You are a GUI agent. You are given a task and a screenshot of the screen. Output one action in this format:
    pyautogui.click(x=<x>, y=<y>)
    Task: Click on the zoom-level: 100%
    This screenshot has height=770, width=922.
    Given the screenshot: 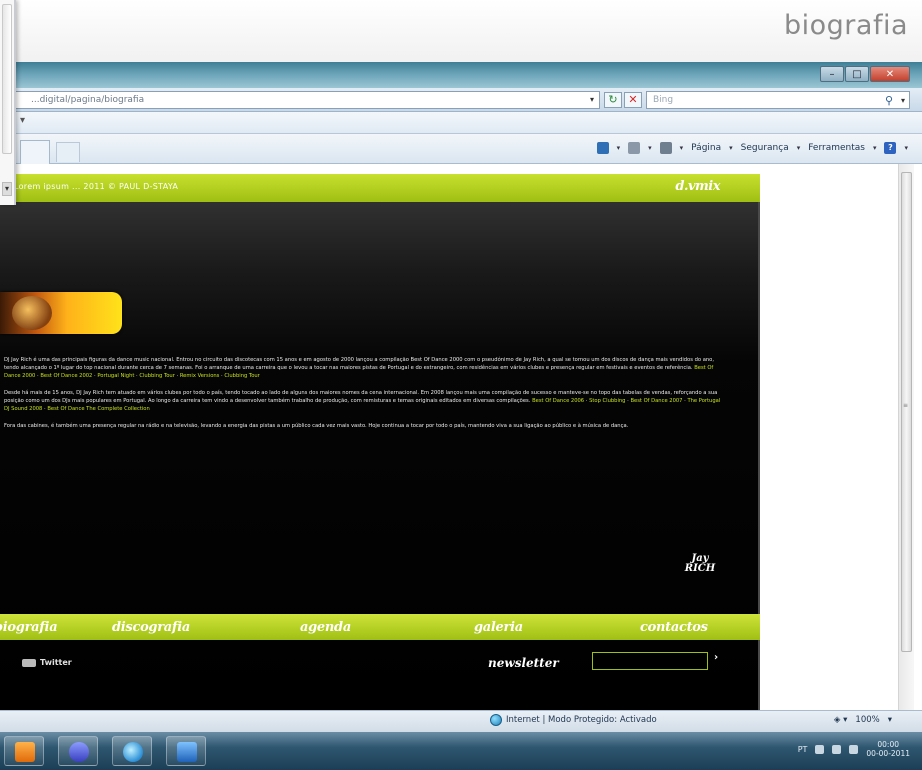 What is the action you would take?
    pyautogui.click(x=867, y=720)
    